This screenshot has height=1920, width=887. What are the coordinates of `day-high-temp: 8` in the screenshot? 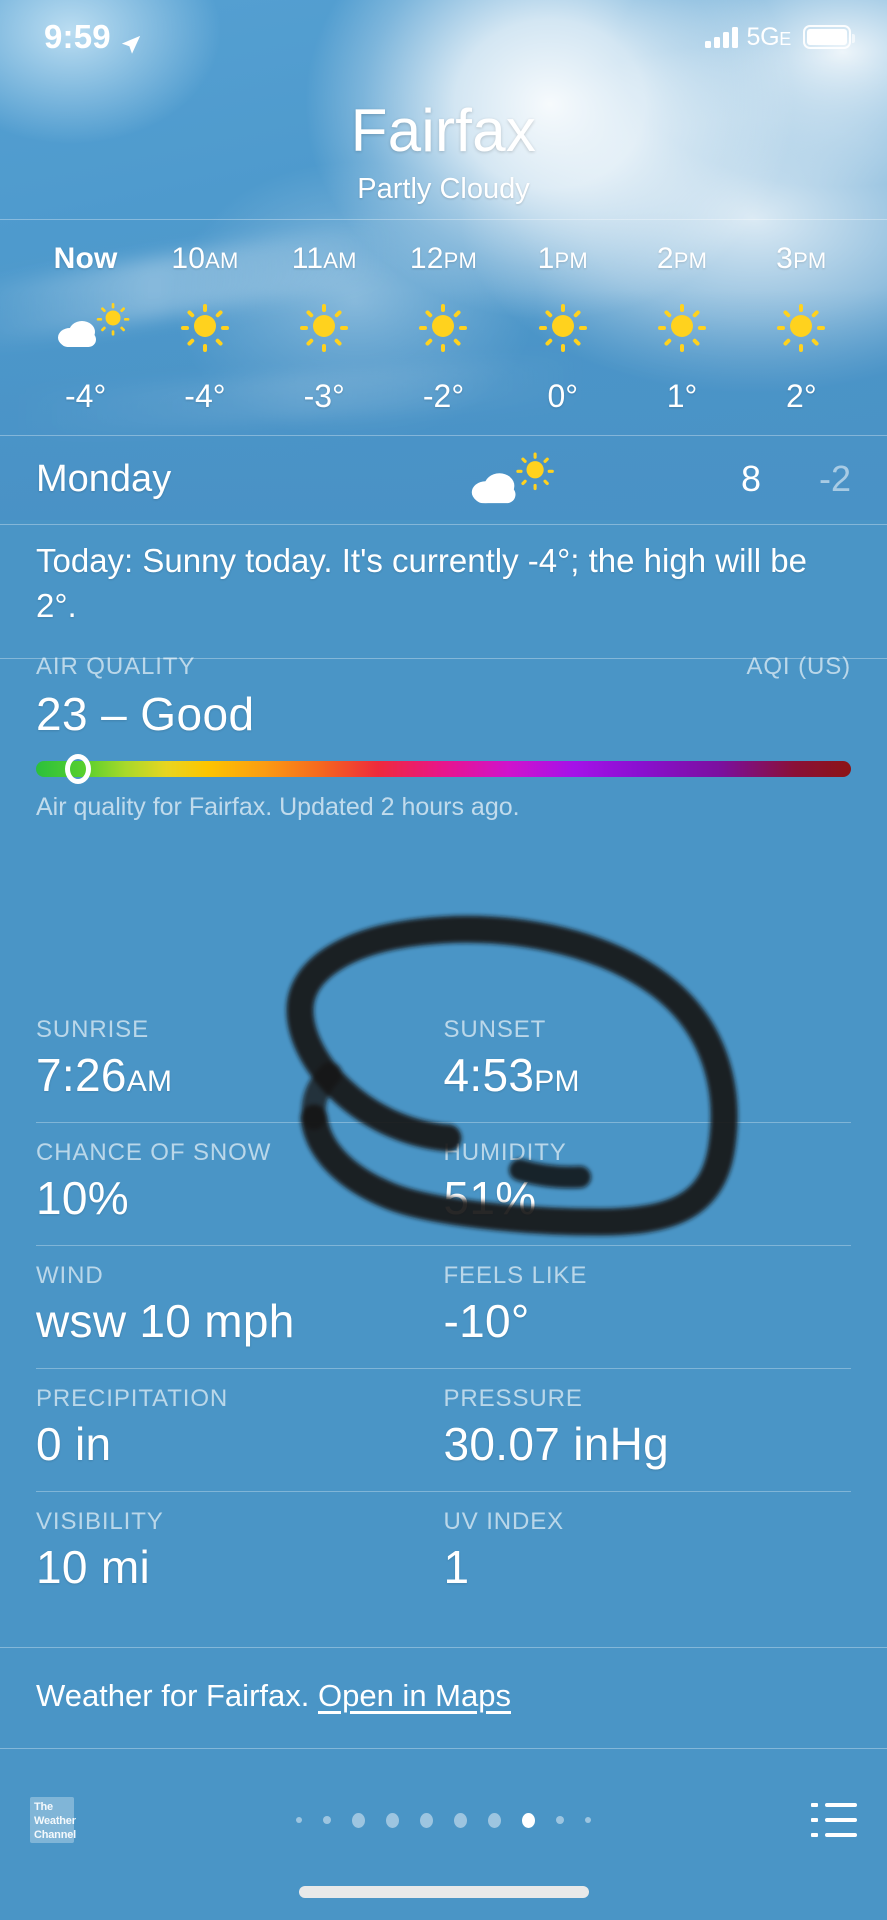 It's located at (750, 478).